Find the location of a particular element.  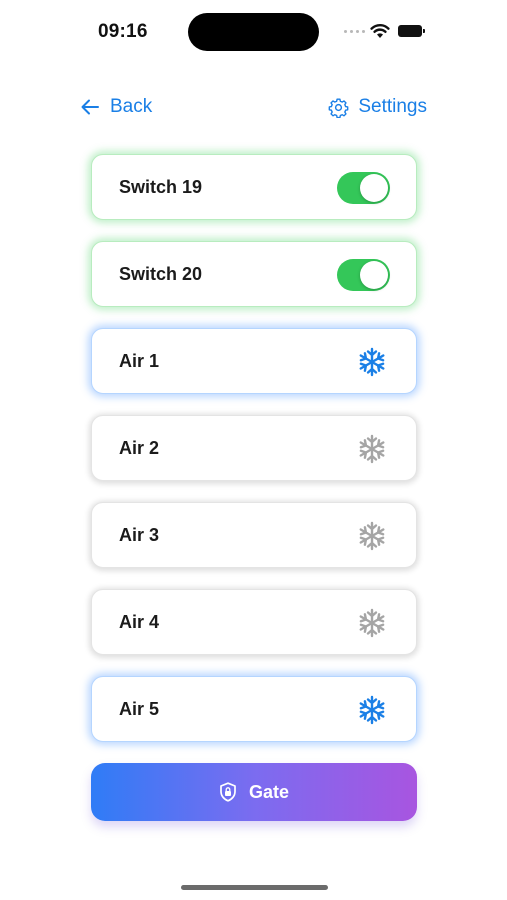

status-time: 09:16 is located at coordinates (123, 31).